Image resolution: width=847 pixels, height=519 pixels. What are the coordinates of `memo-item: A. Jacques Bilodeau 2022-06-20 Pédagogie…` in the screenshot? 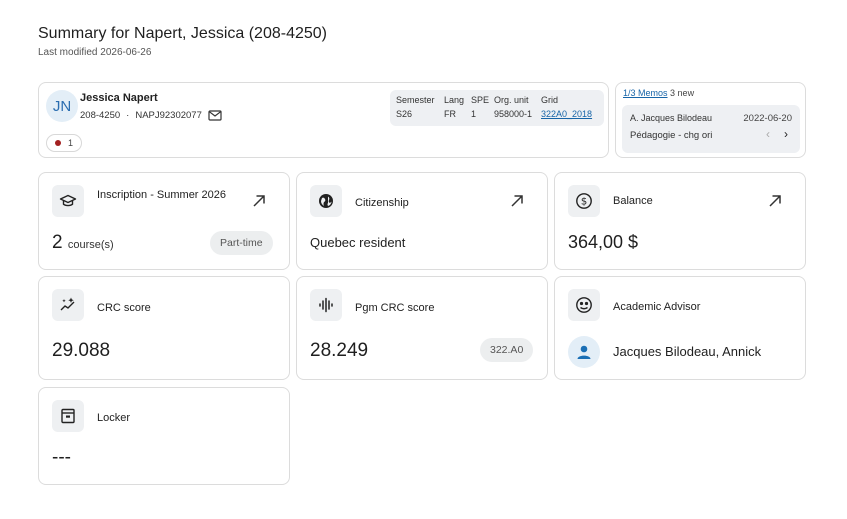 It's located at (711, 129).